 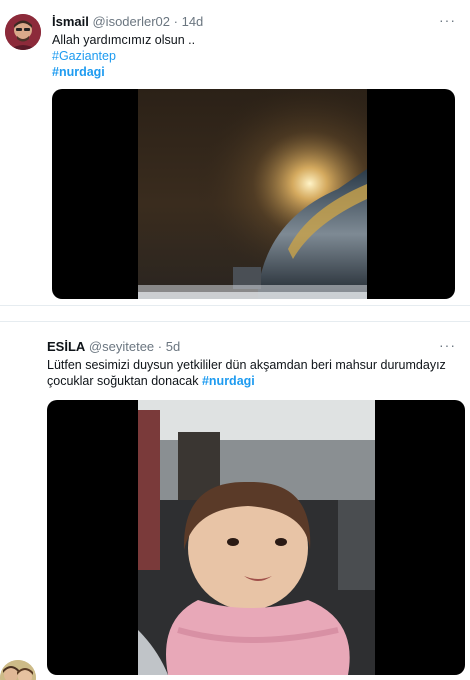 I want to click on tweet-text-line: Allah yardımcımız olsun .., so click(x=124, y=40).